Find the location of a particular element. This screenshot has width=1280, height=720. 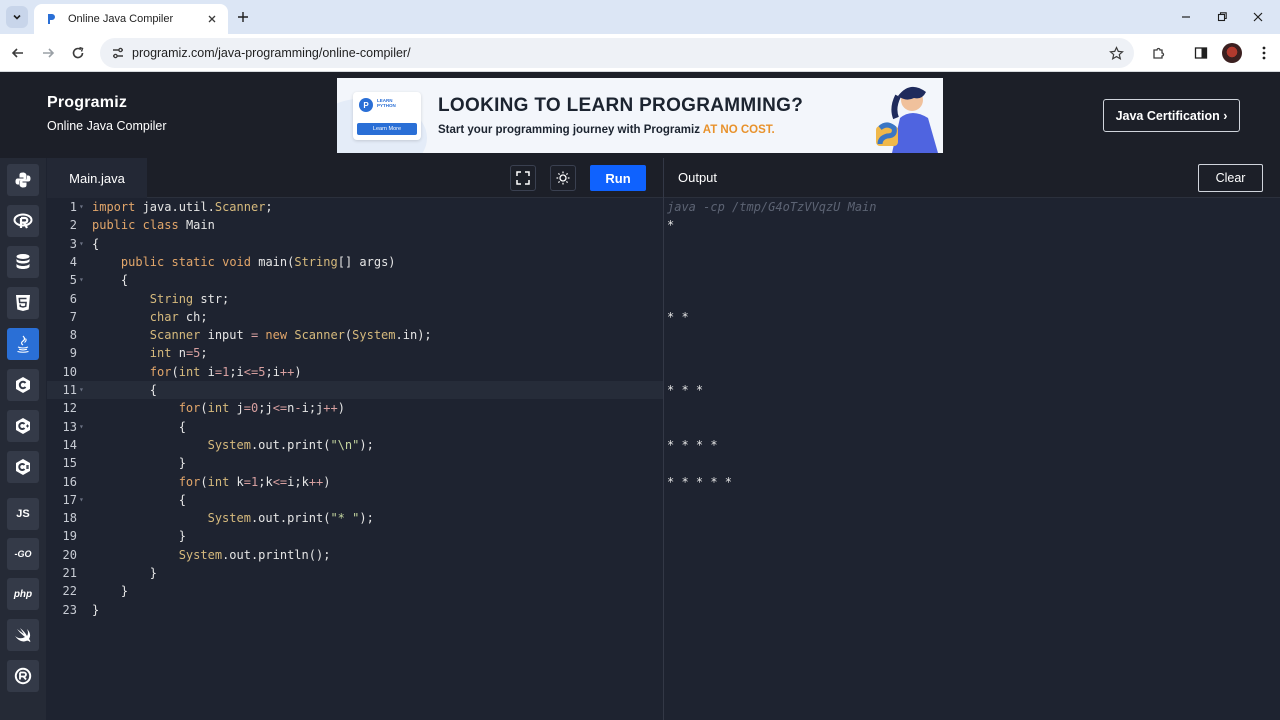

sidebar-item-python is located at coordinates (23, 180).